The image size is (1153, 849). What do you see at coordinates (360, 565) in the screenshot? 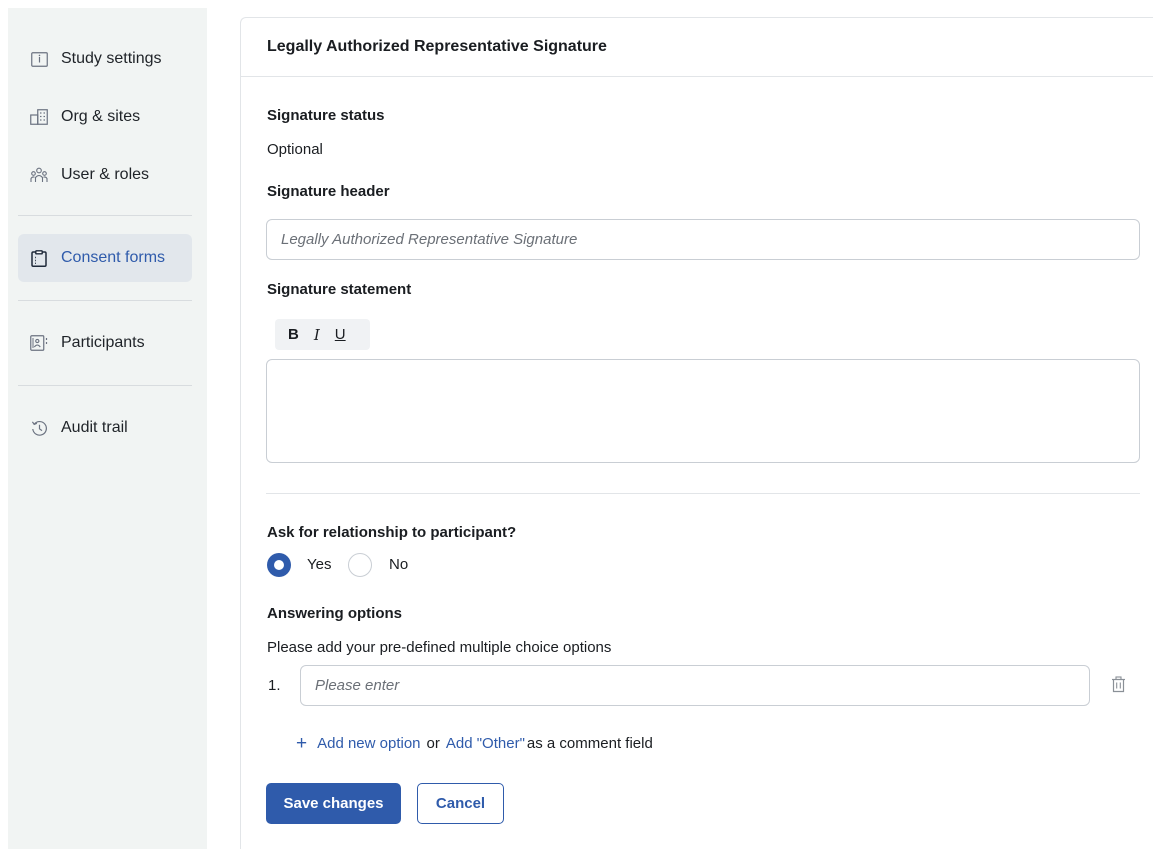
I see `radio-no` at bounding box center [360, 565].